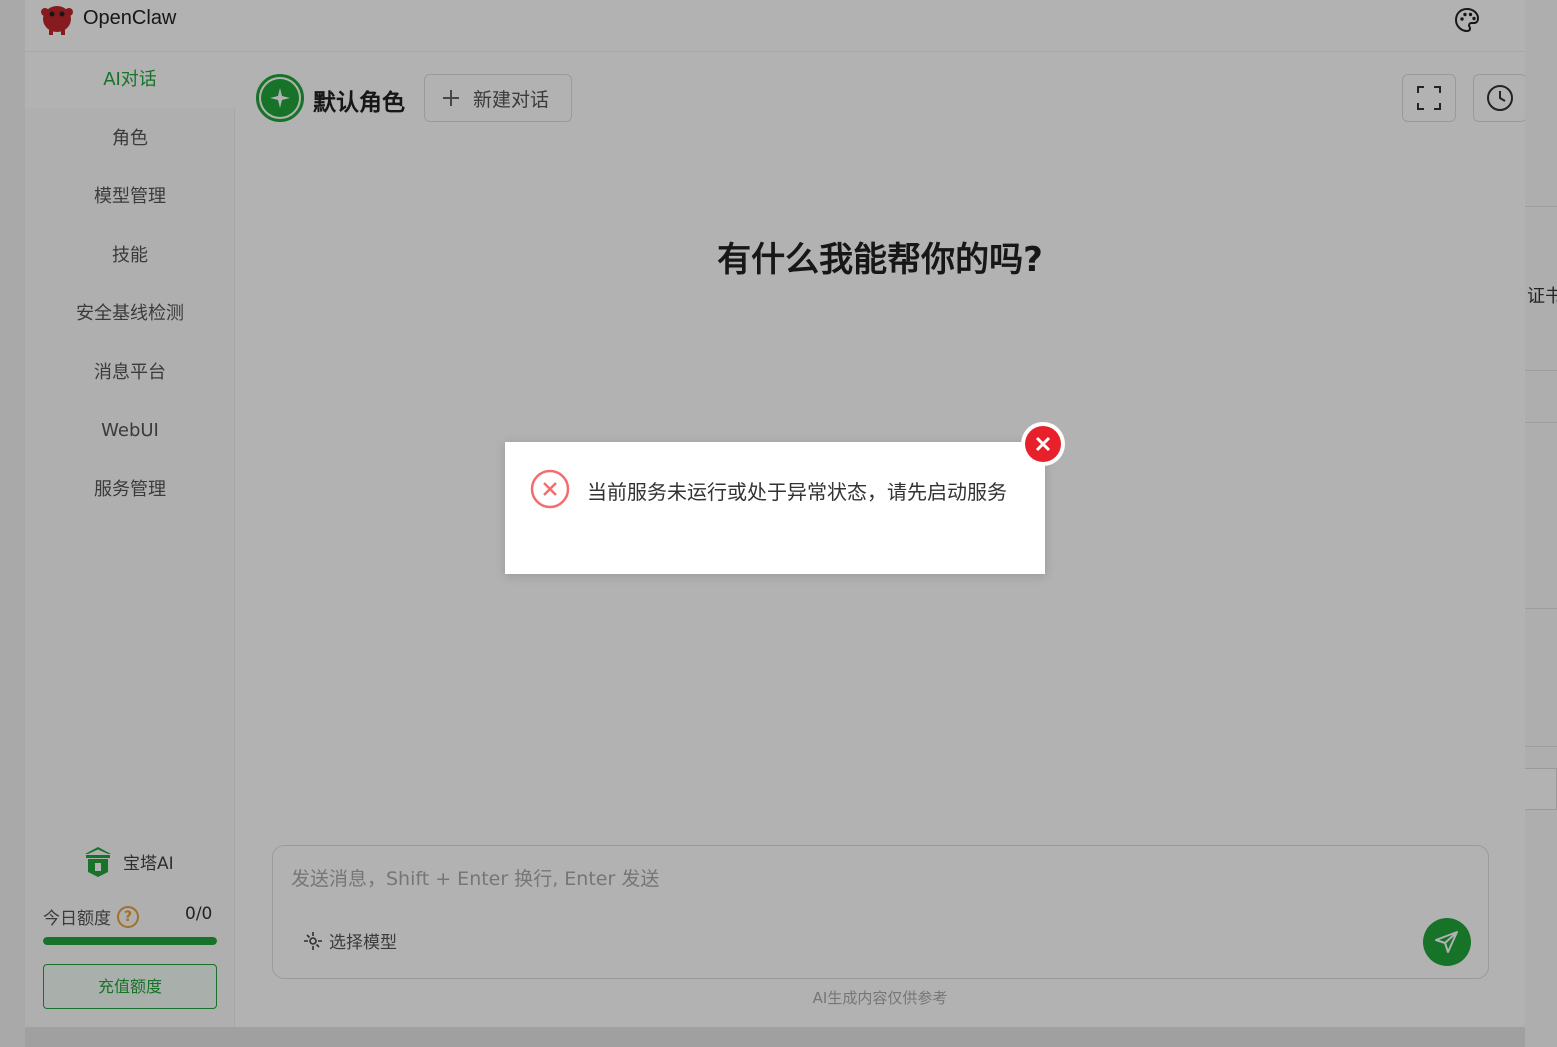  I want to click on dialog-close-button, so click(1043, 444).